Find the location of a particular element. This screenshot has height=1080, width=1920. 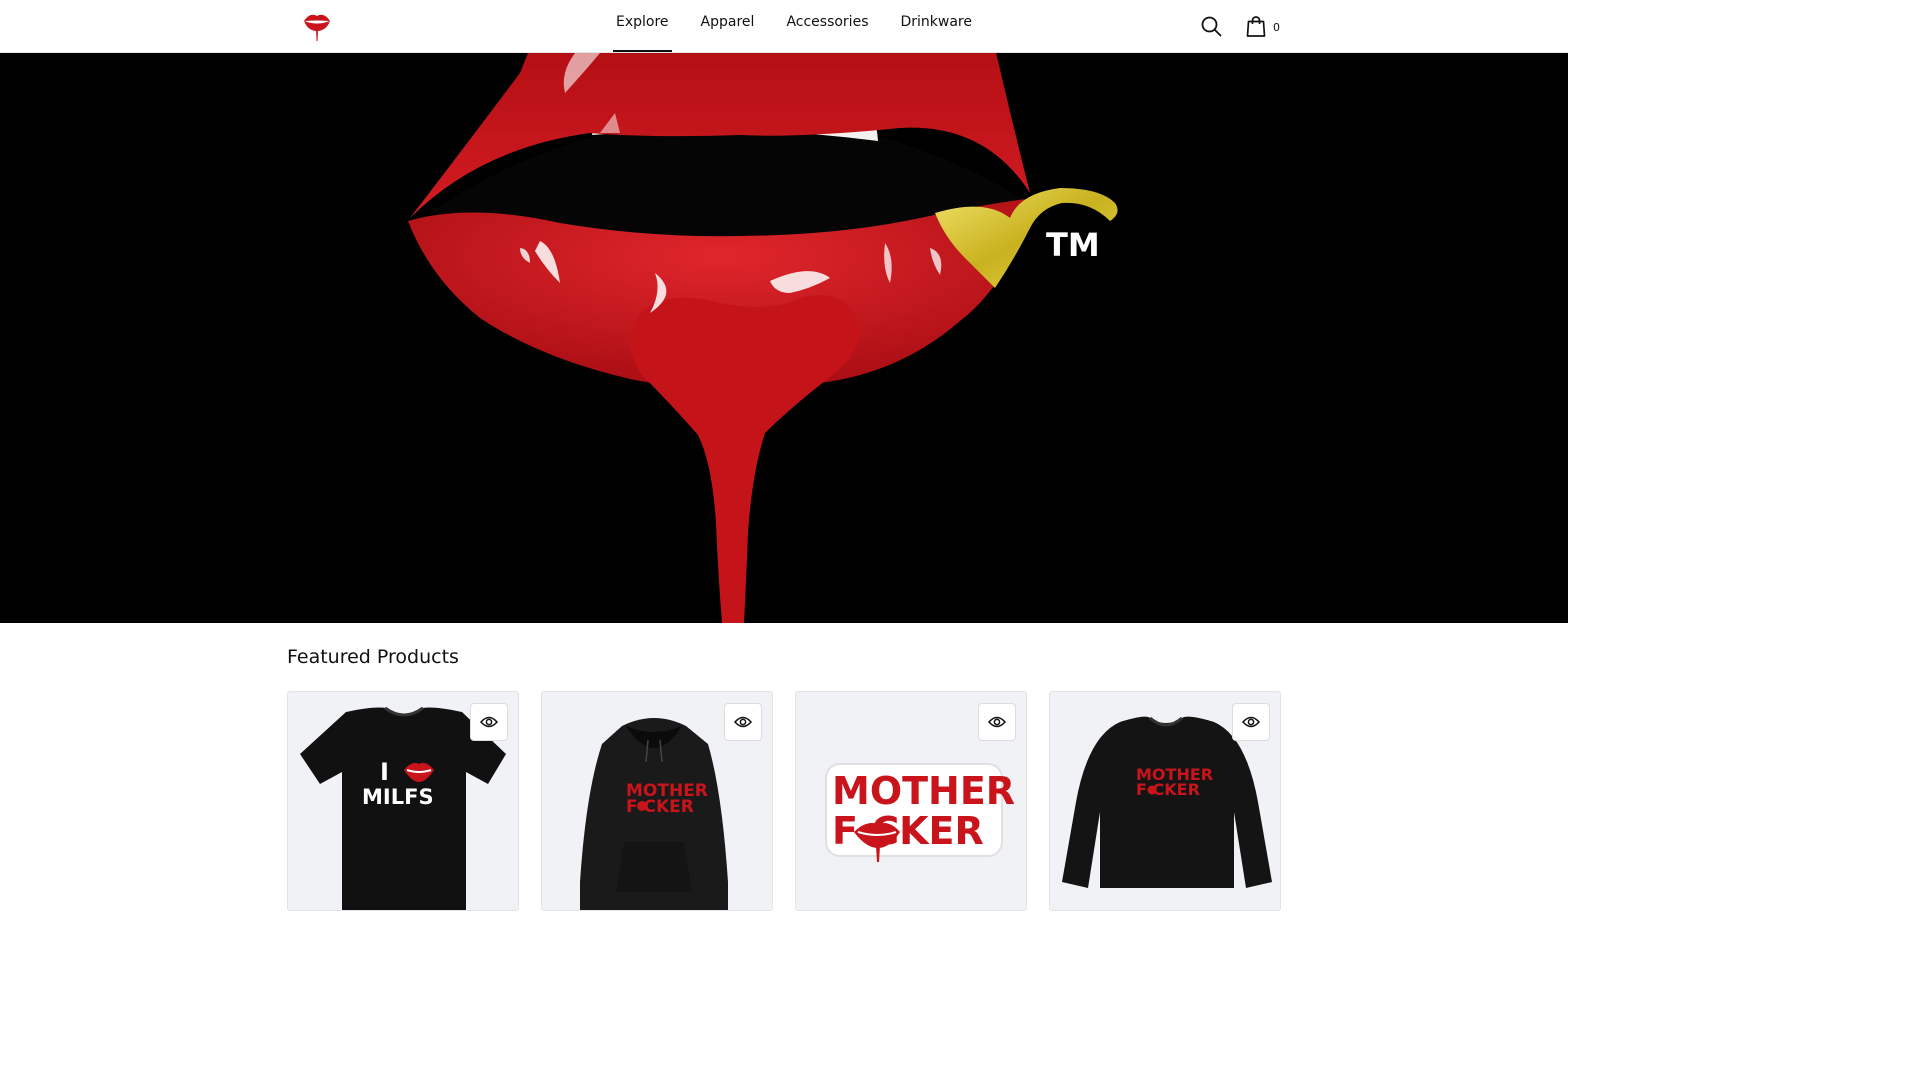

nav-explore: Explore is located at coordinates (642, 26).